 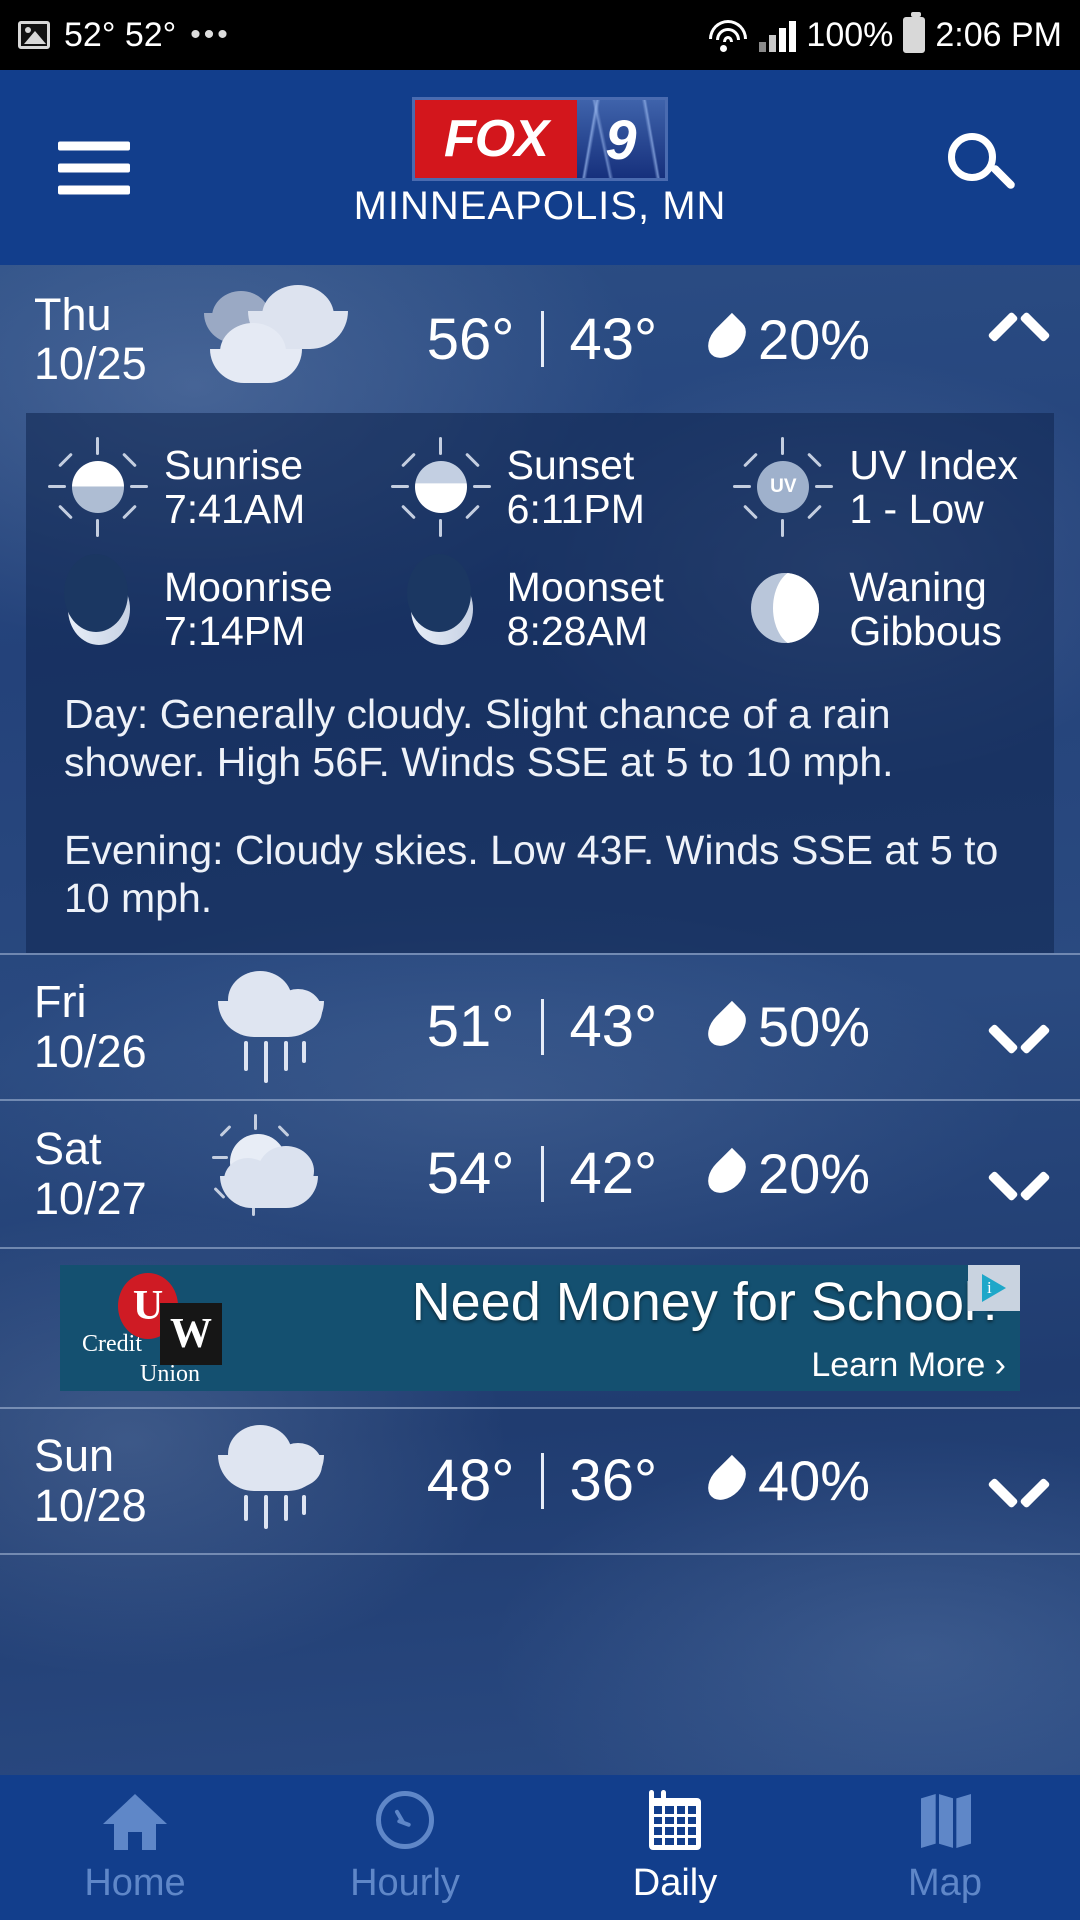 I want to click on day-of-week: Fri, so click(x=60, y=1002).